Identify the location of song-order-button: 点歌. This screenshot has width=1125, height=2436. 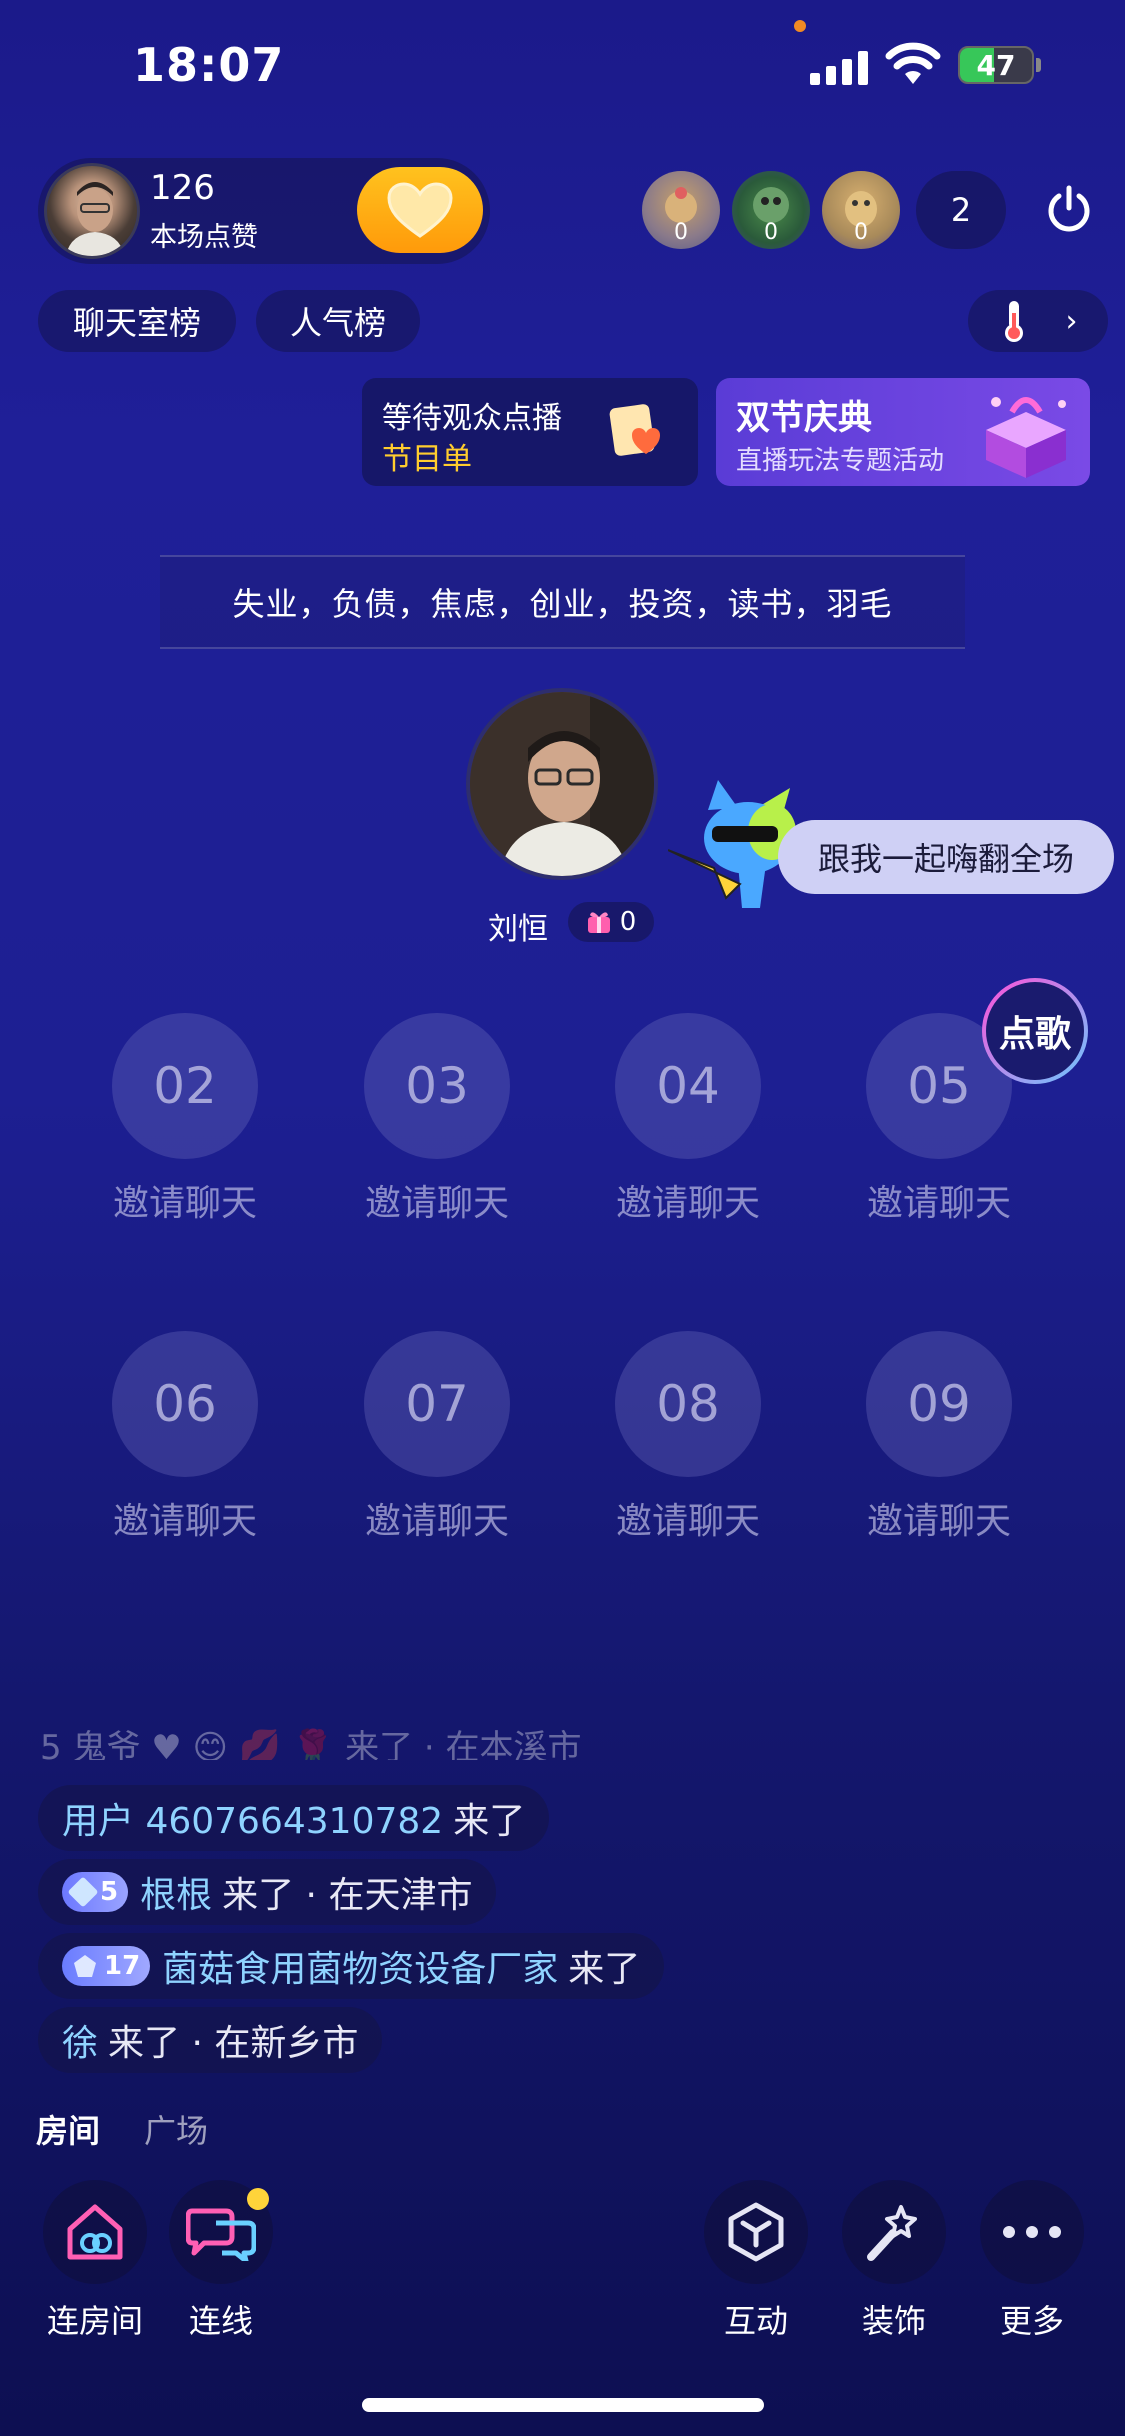
(1035, 1031).